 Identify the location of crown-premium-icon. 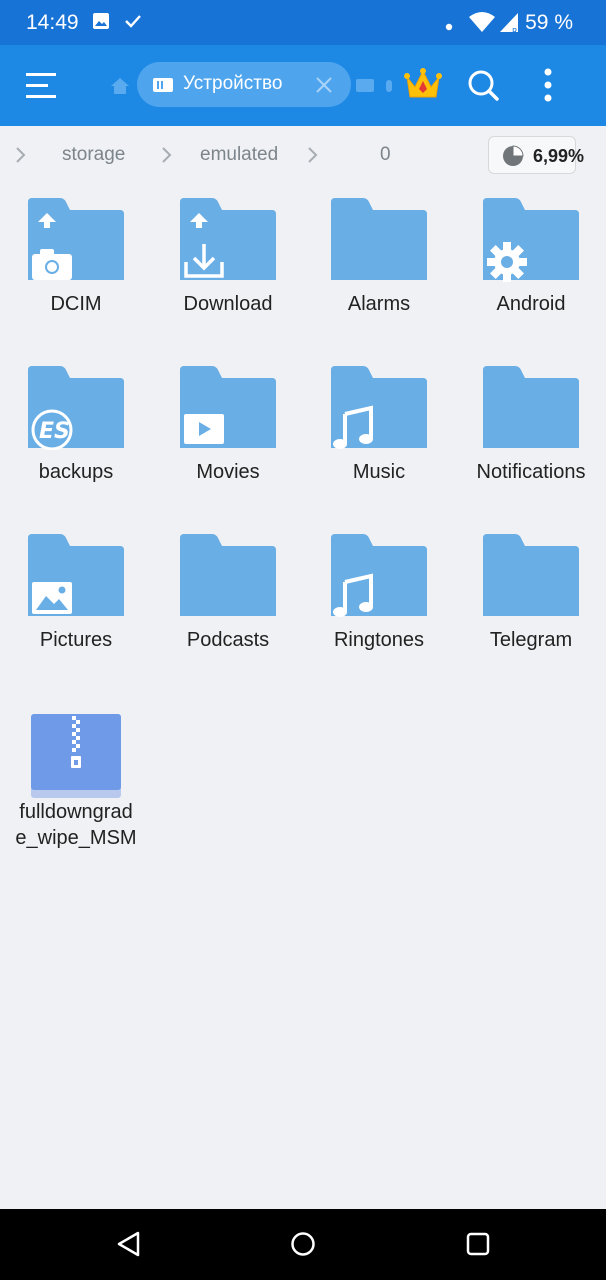
(423, 86).